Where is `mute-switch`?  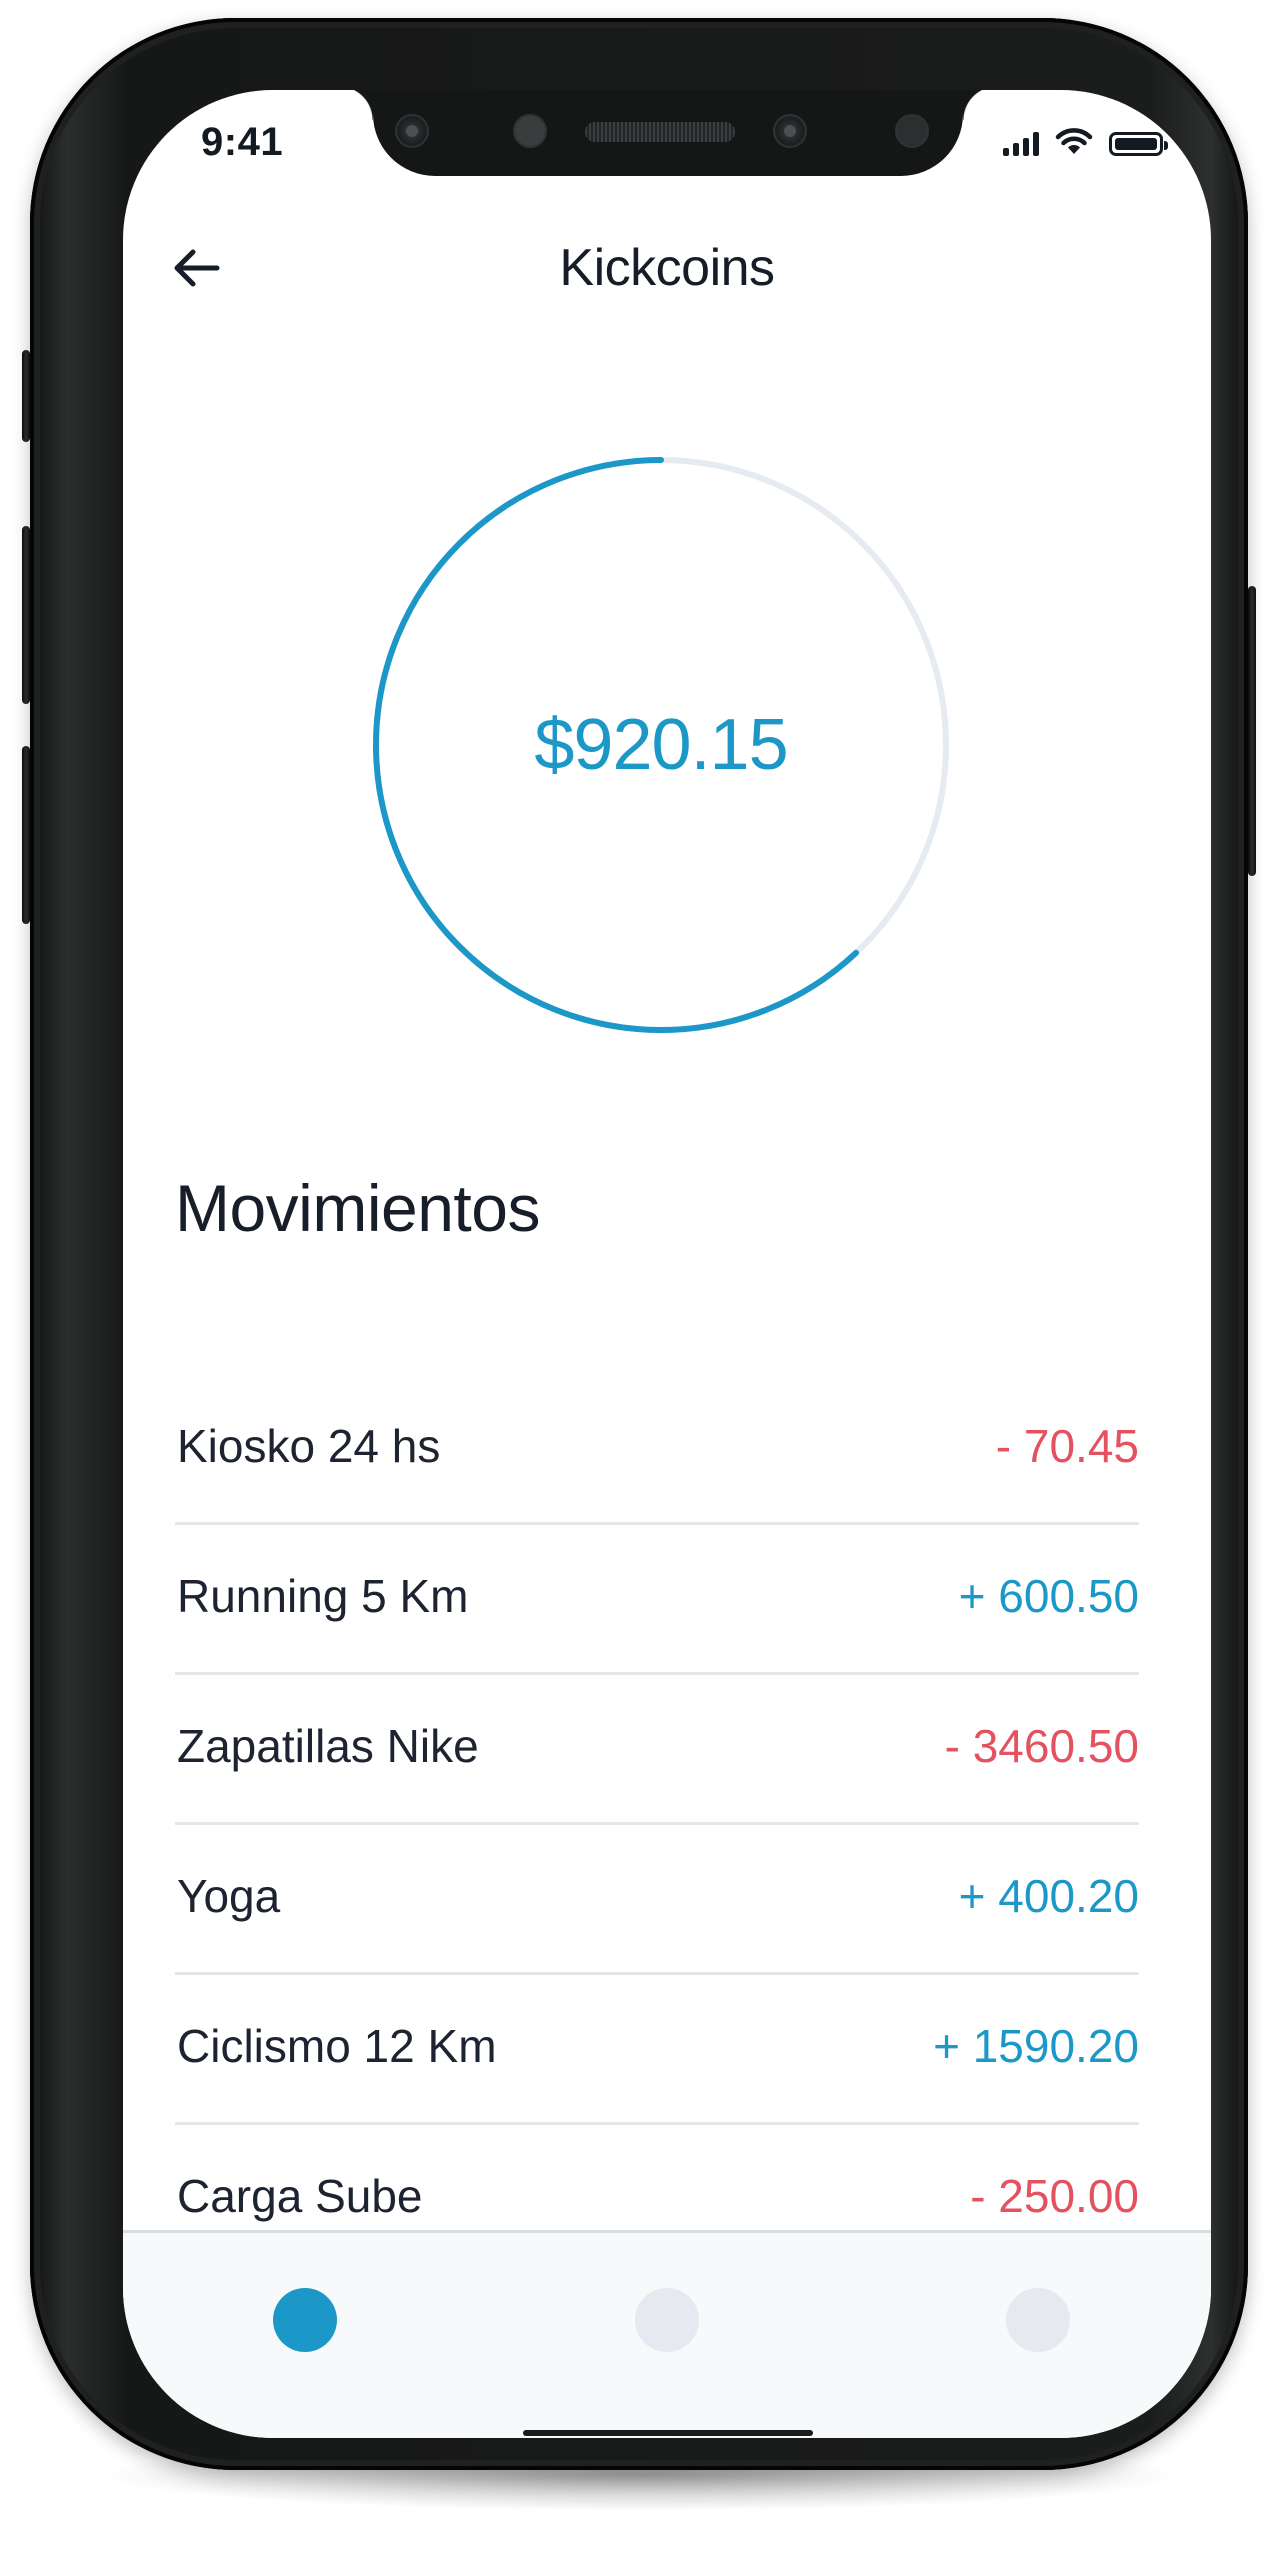 mute-switch is located at coordinates (26, 396).